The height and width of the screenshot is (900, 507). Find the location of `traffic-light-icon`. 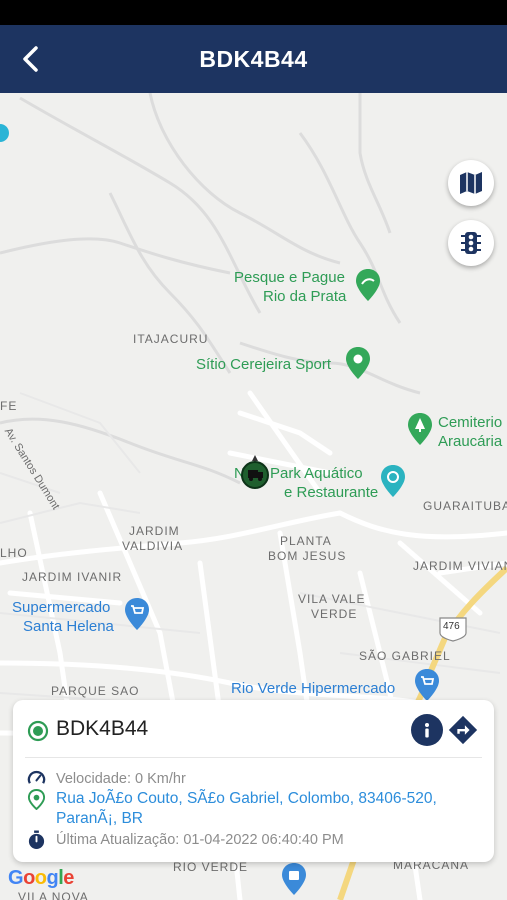

traffic-light-icon is located at coordinates (471, 243).